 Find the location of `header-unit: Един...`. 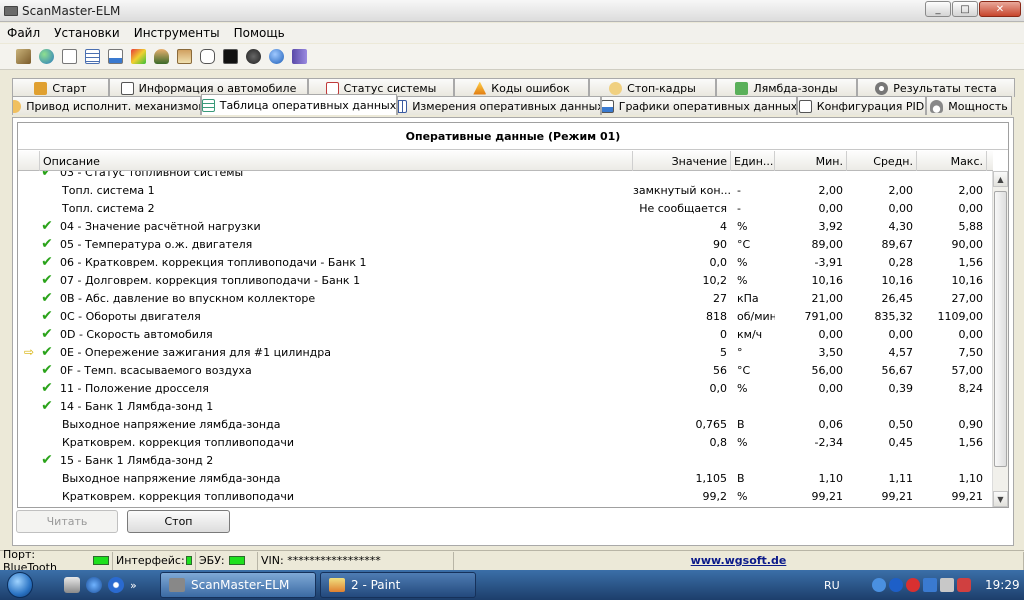

header-unit: Един... is located at coordinates (753, 161).